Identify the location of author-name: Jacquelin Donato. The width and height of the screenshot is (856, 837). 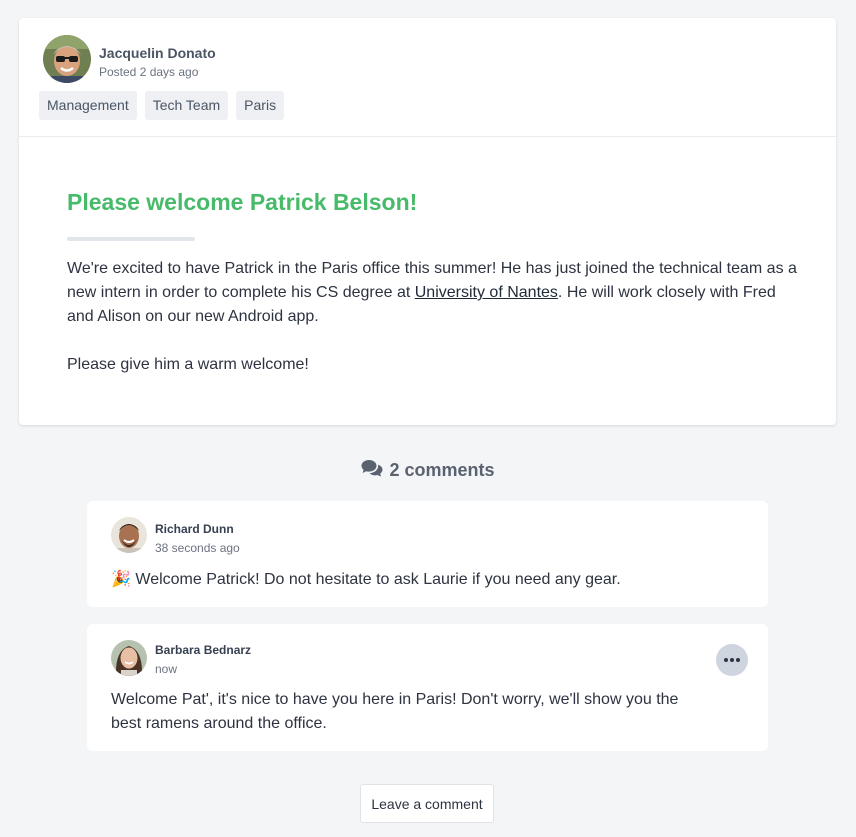
(157, 53).